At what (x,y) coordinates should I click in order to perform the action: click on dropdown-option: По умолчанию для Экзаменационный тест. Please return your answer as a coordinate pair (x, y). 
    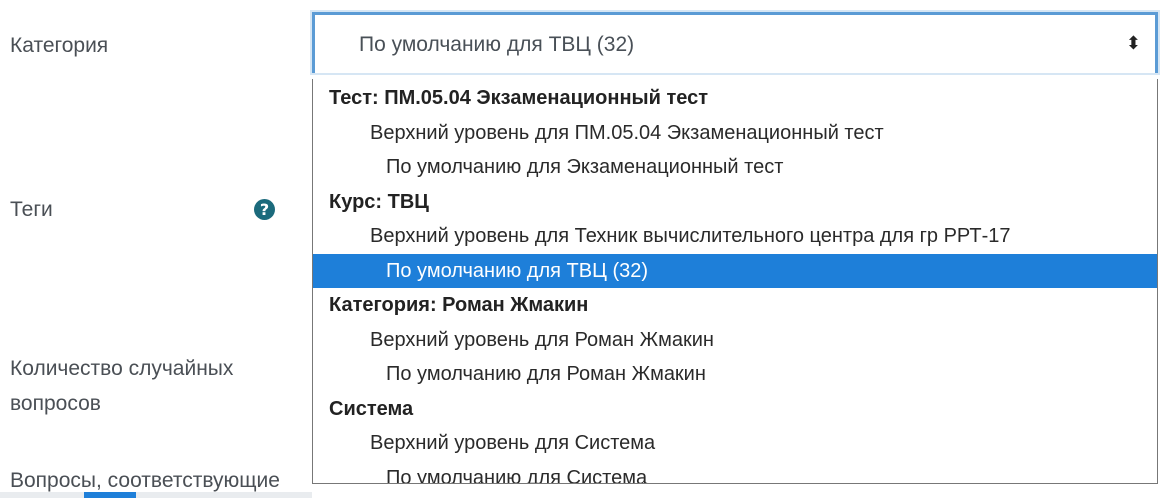
    Looking at the image, I should click on (735, 167).